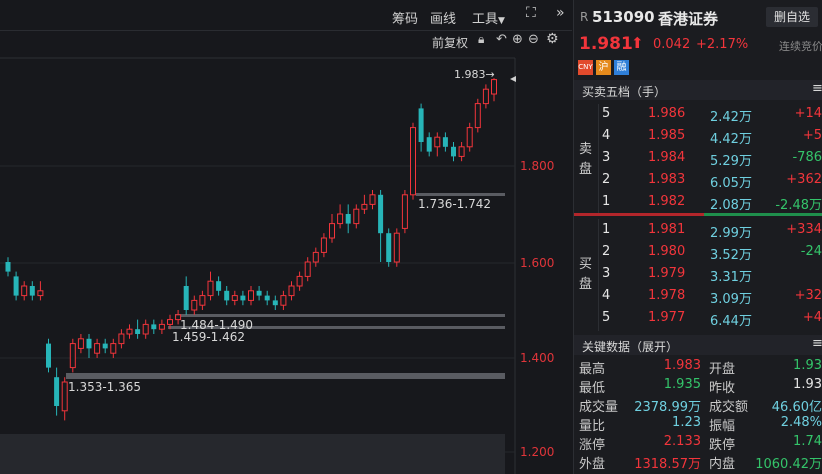  What do you see at coordinates (698, 345) in the screenshot?
I see `key-data-header: 关键数据（展开） ≡` at bounding box center [698, 345].